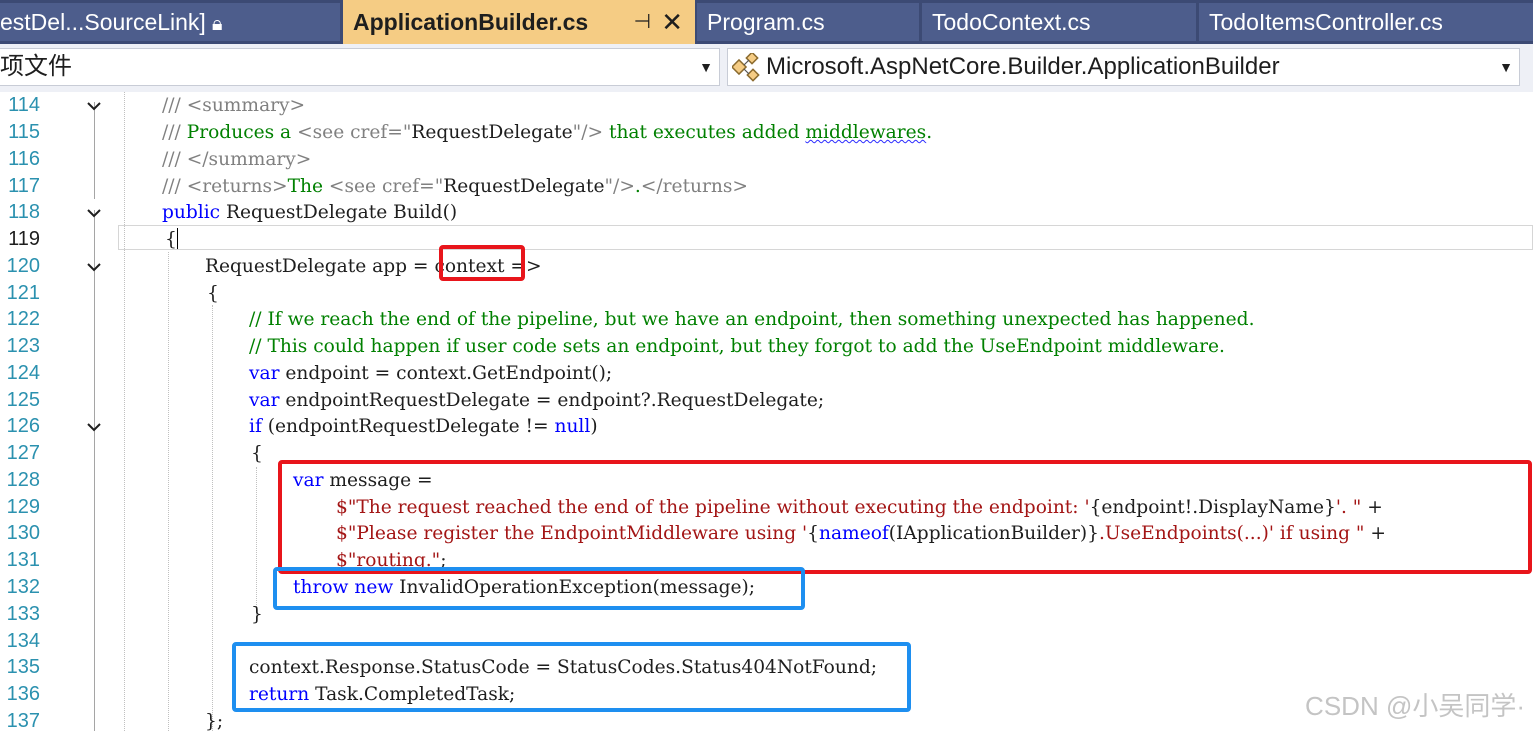  I want to click on line-number: 123, so click(23, 346).